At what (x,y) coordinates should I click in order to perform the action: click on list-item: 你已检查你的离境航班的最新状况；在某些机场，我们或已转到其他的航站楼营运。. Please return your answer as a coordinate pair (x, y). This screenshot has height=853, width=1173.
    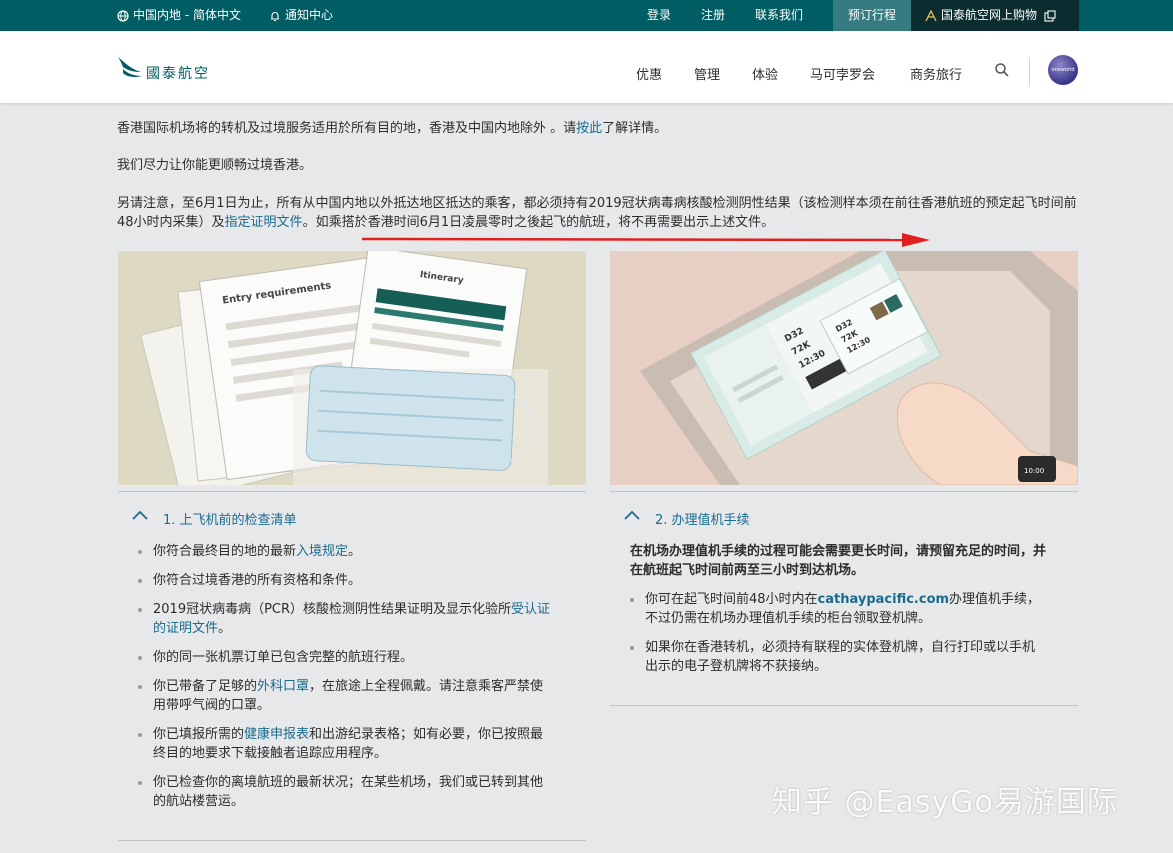
    Looking at the image, I should click on (345, 792).